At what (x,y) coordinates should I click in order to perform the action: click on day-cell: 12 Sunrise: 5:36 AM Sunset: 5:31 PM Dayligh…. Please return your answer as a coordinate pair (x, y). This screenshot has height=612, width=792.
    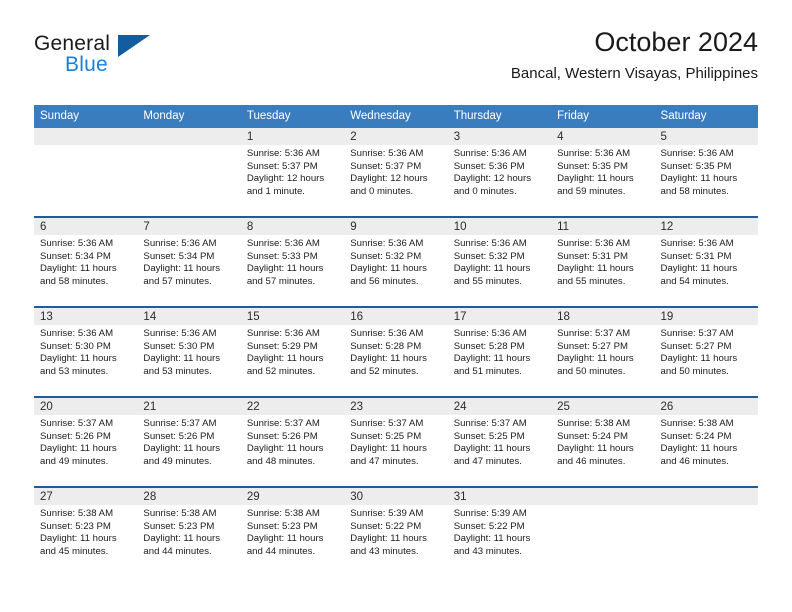
    Looking at the image, I should click on (706, 262).